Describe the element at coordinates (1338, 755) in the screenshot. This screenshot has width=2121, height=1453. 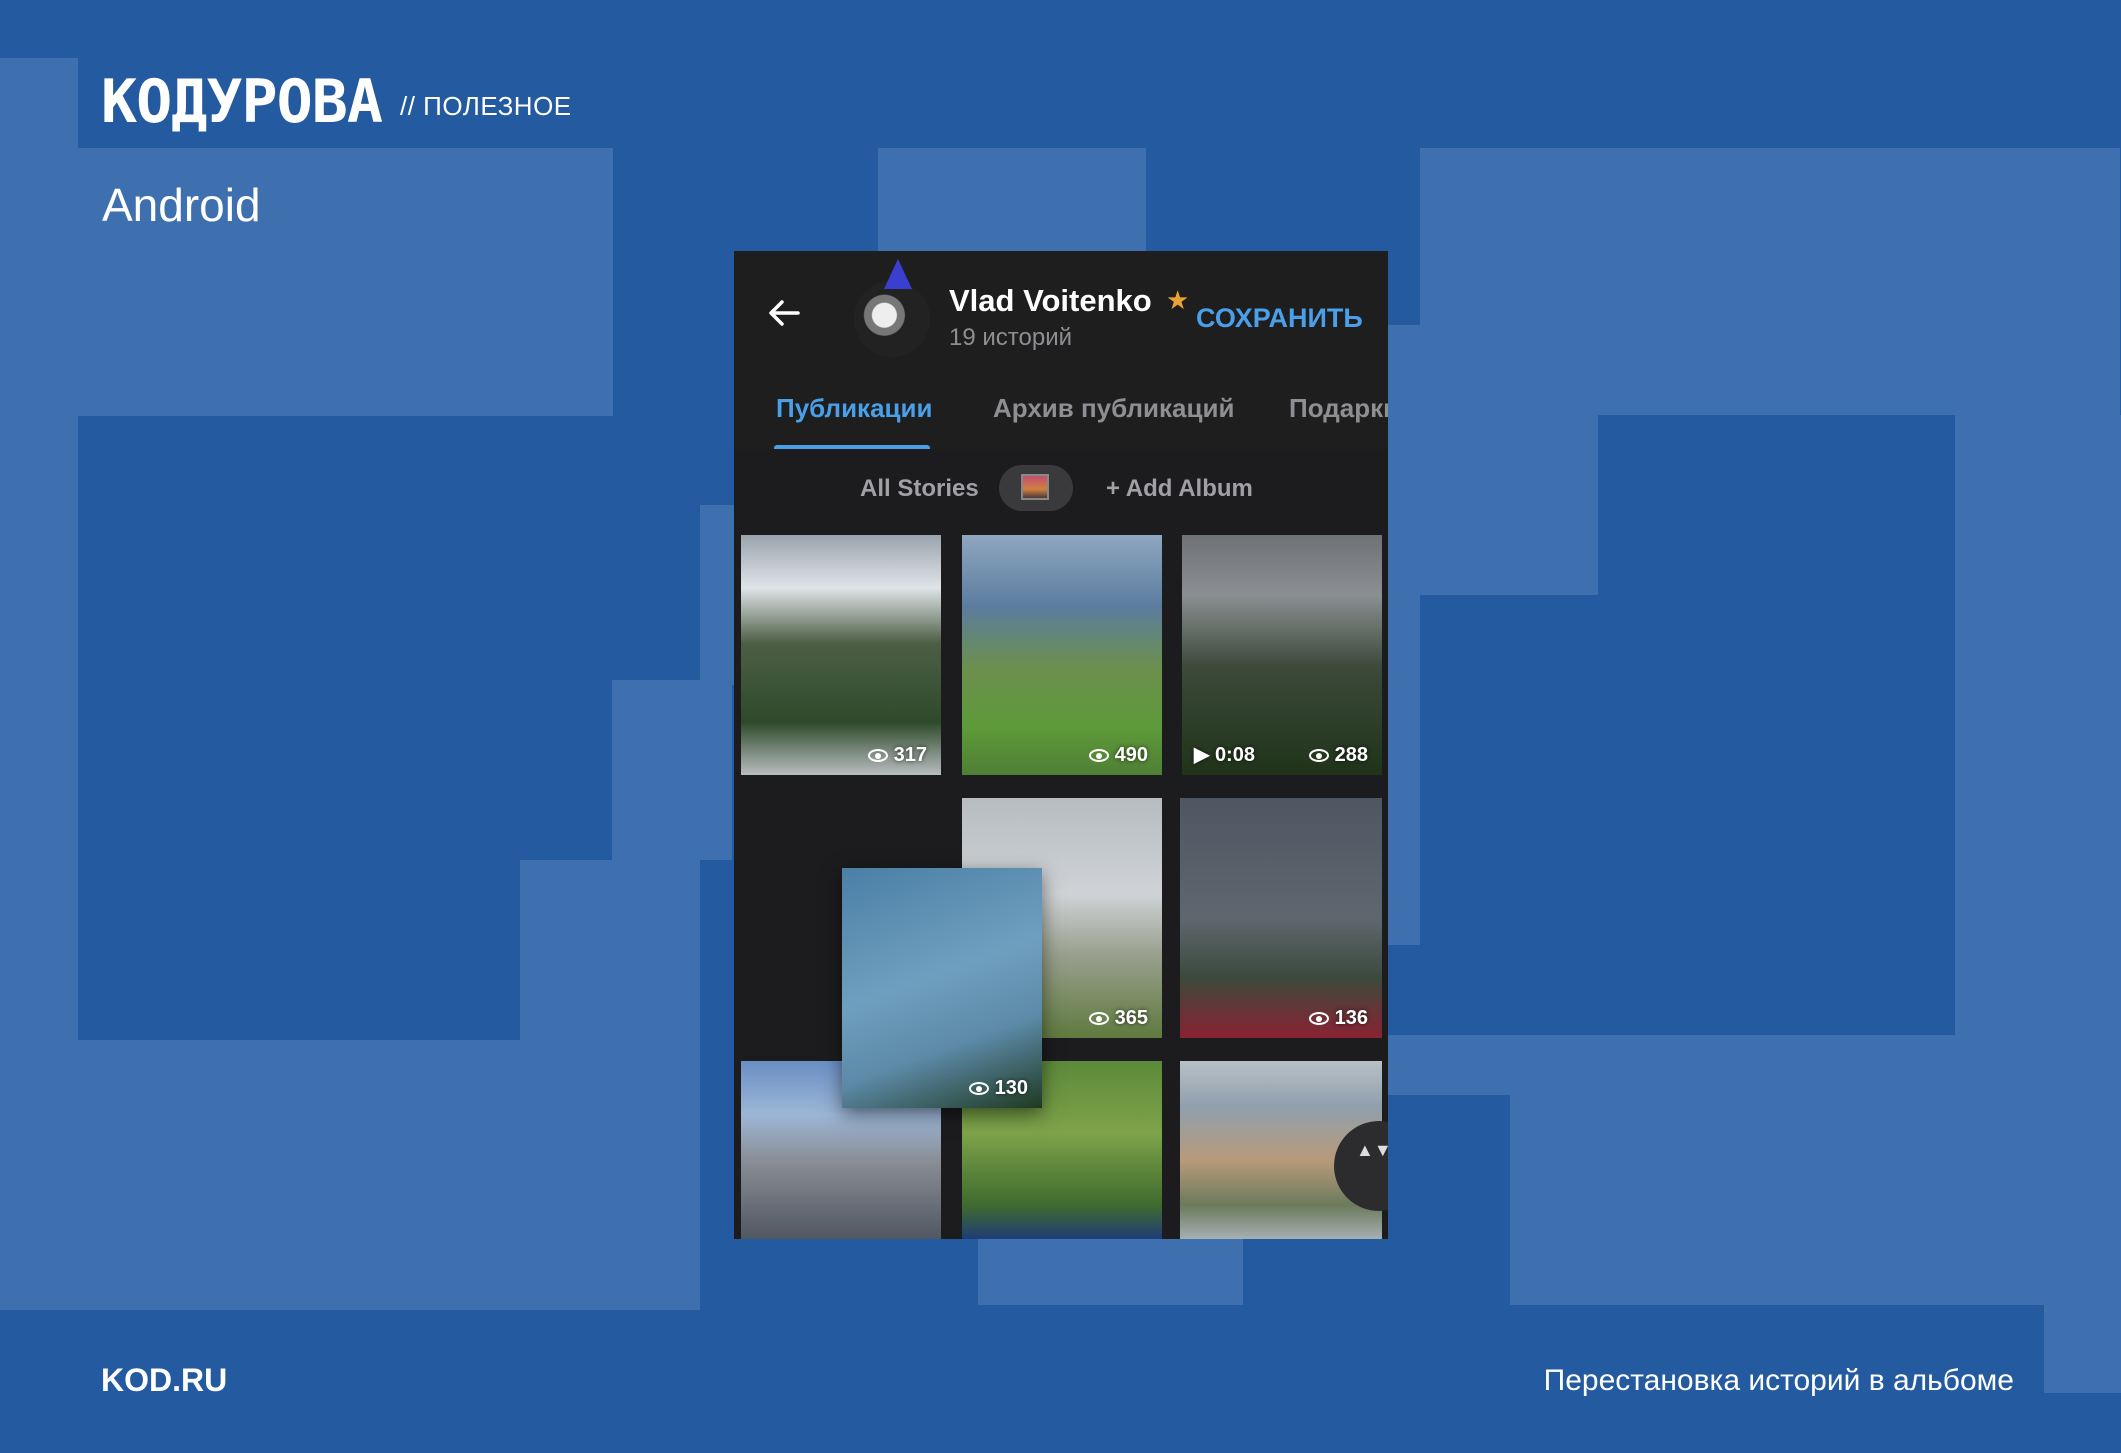
I see `views-label: 288` at that location.